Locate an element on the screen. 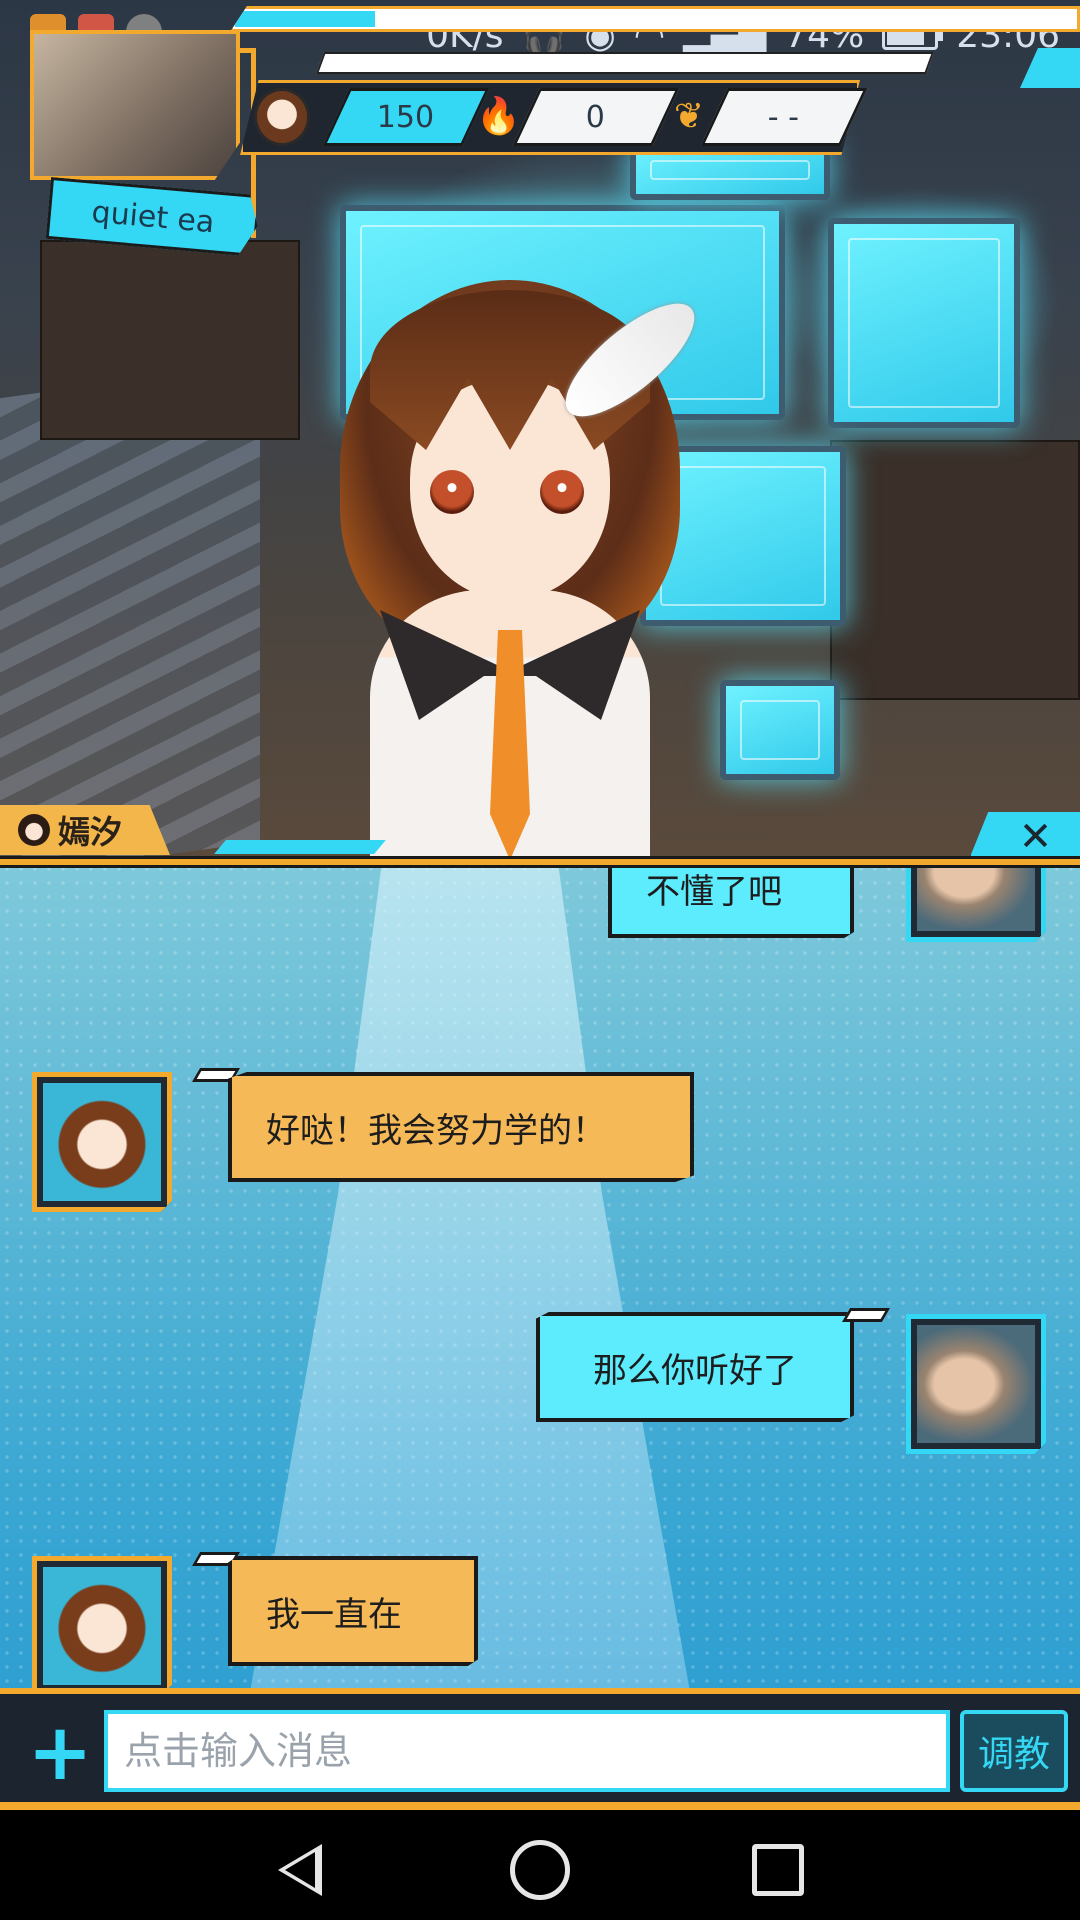  character-name-tag: 嫣汐 is located at coordinates (85, 830).